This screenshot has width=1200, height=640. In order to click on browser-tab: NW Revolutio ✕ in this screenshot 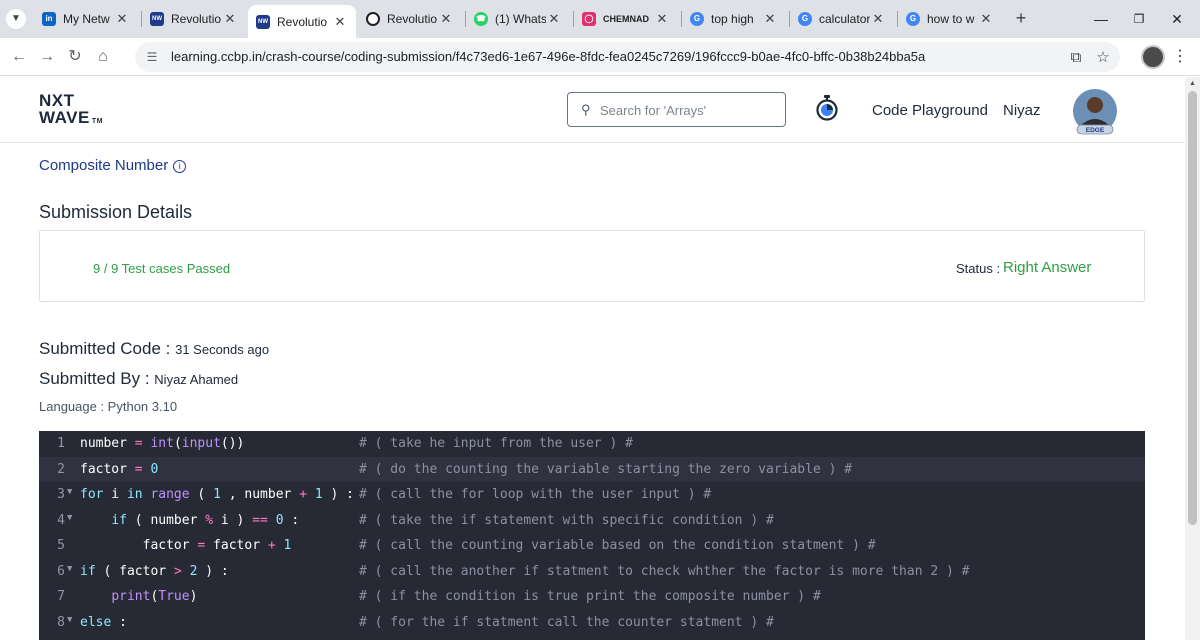, I will do `click(194, 18)`.